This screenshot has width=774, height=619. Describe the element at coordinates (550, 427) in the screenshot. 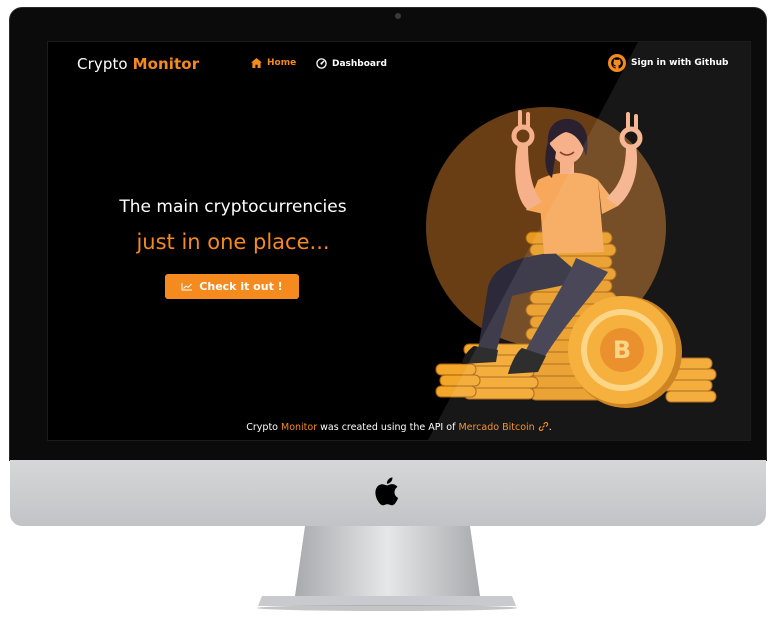

I see `footer-part-5: .` at that location.